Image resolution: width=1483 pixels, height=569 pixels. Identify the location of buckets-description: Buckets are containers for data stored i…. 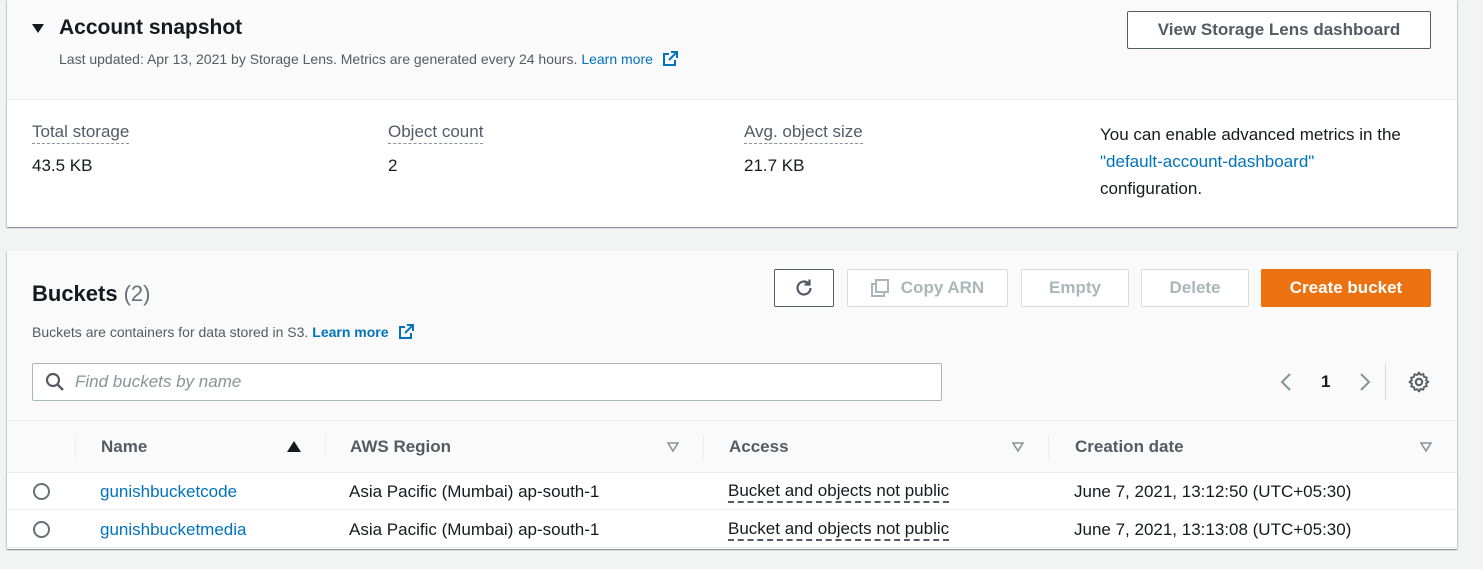
(223, 332).